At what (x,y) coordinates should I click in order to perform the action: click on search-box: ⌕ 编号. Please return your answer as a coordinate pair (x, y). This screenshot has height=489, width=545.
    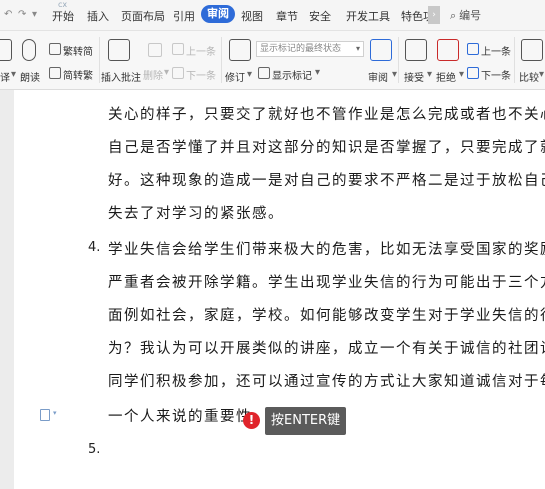
    Looking at the image, I should click on (465, 15).